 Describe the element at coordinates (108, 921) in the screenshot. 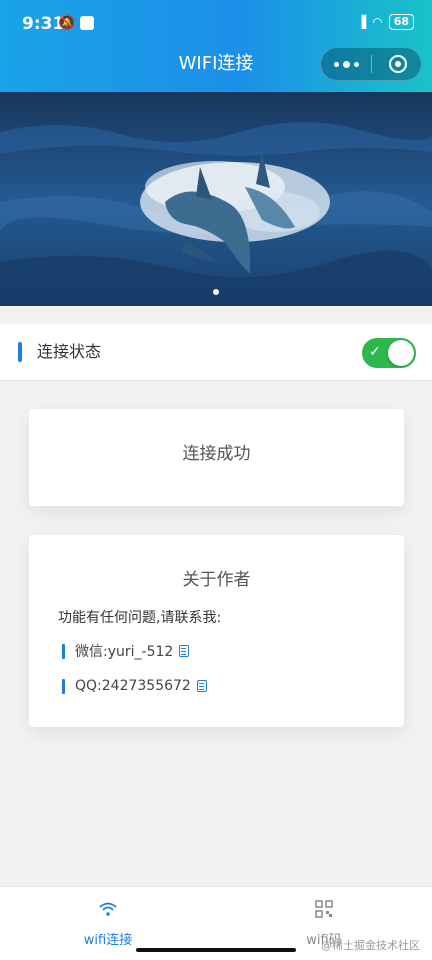

I see `tab-wifi-connect: wifi连接` at that location.